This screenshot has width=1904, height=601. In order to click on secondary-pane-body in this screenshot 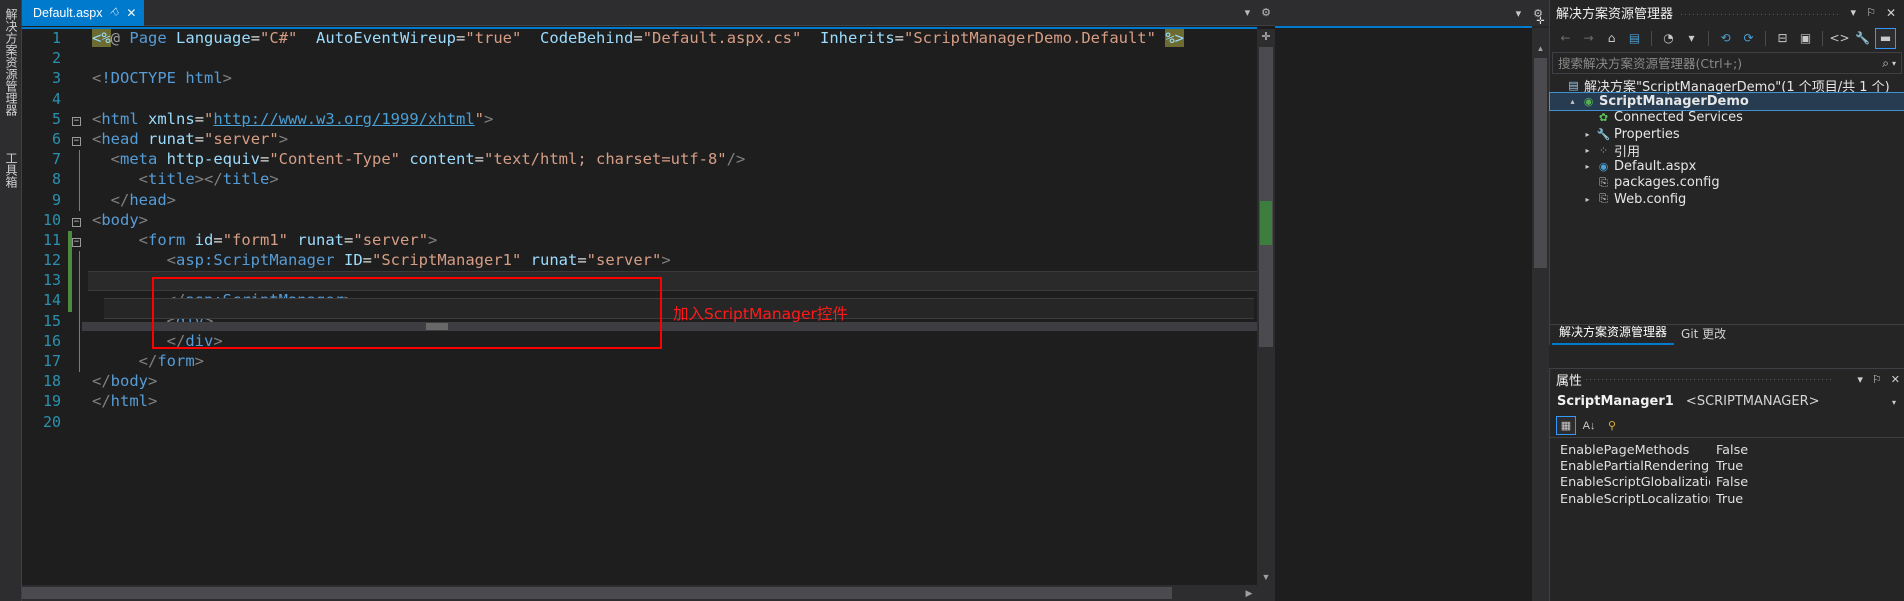, I will do `click(1403, 314)`.